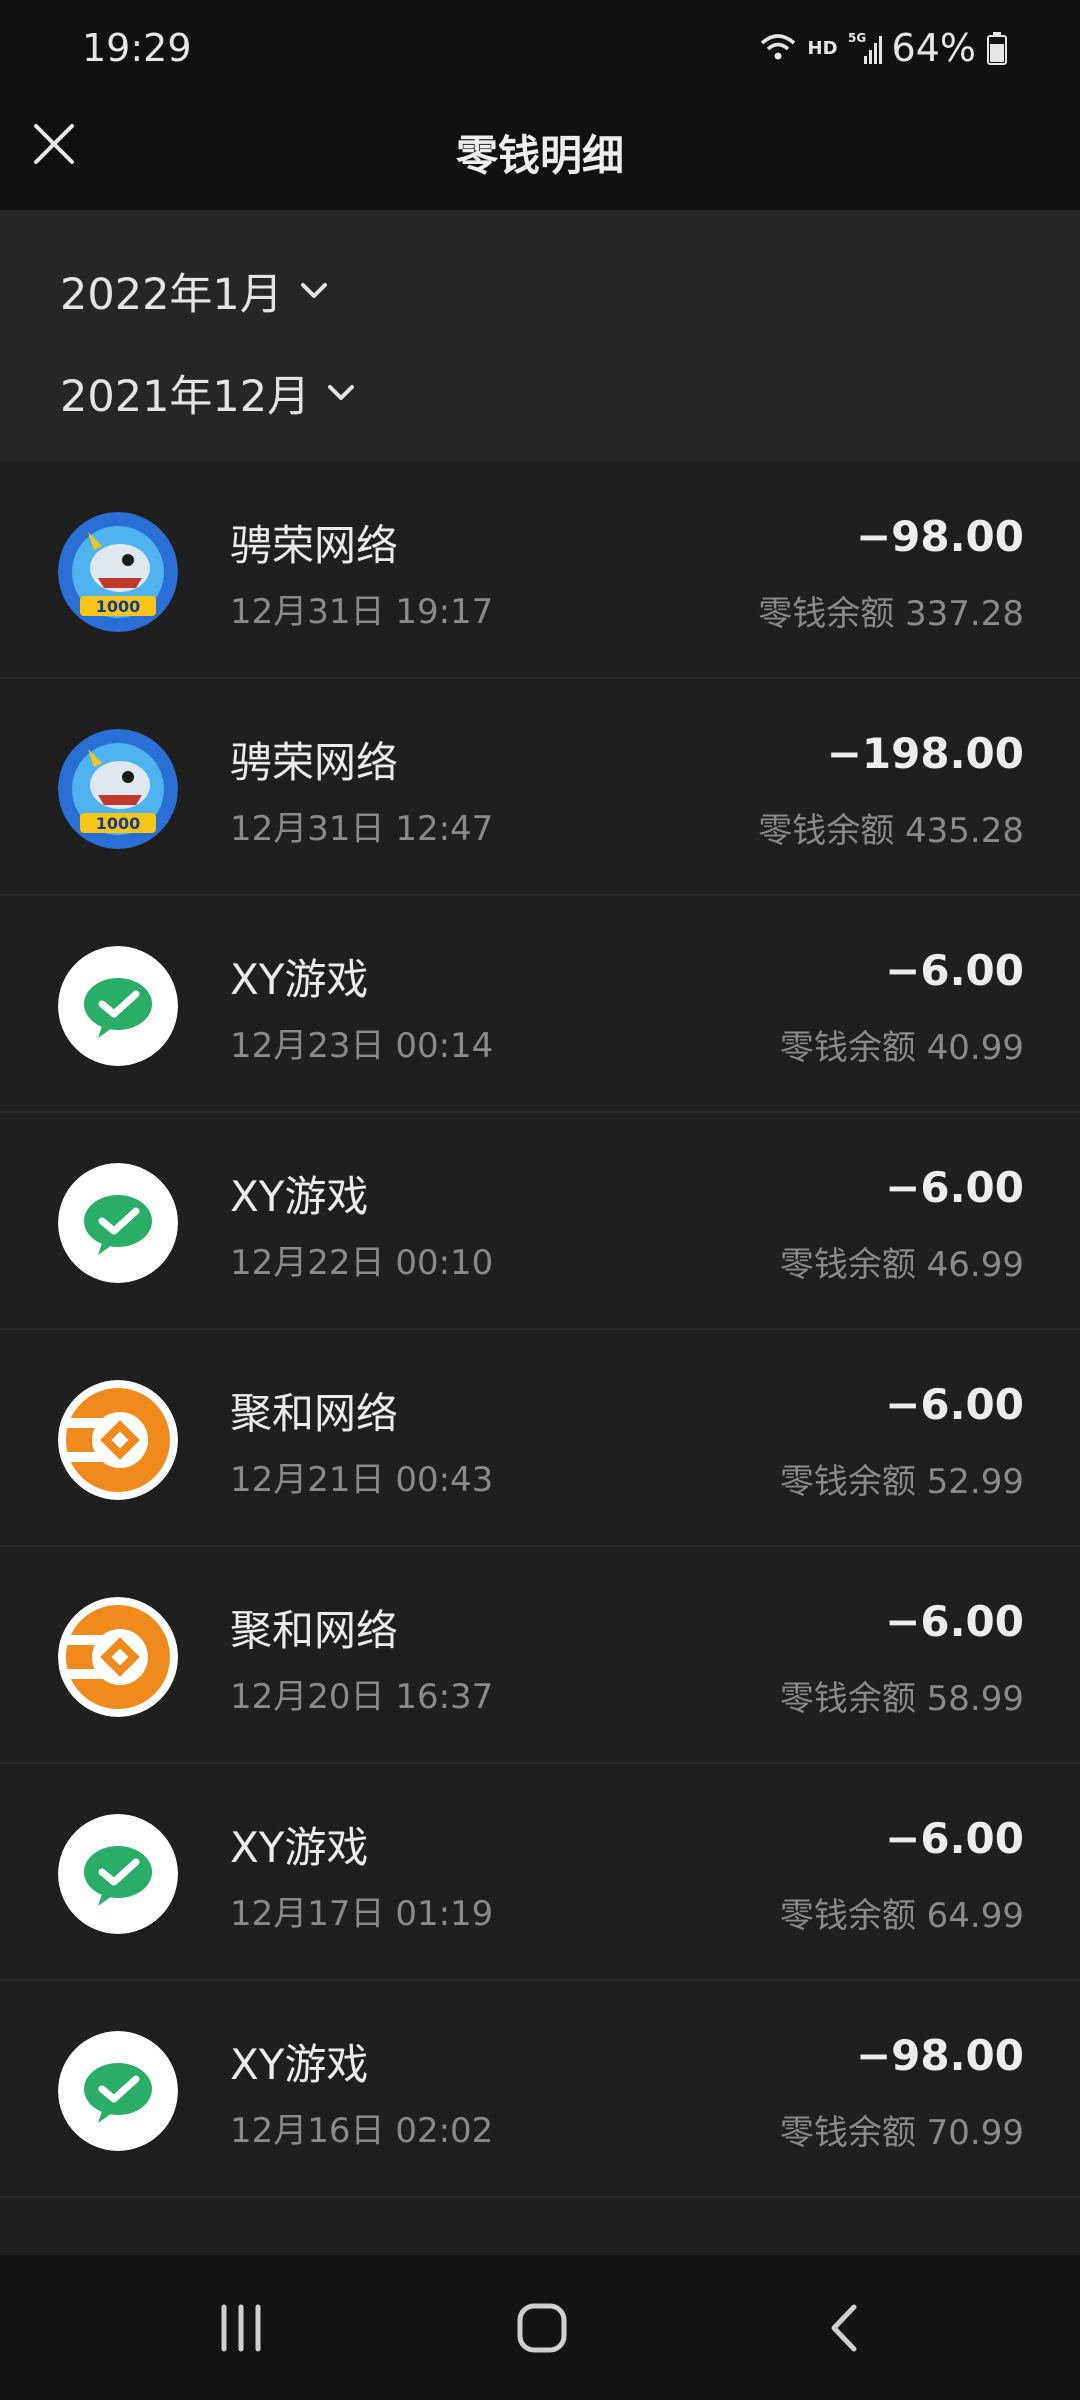 This screenshot has height=2400, width=1080. I want to click on balance-after: 零钱余额 435.28, so click(891, 831).